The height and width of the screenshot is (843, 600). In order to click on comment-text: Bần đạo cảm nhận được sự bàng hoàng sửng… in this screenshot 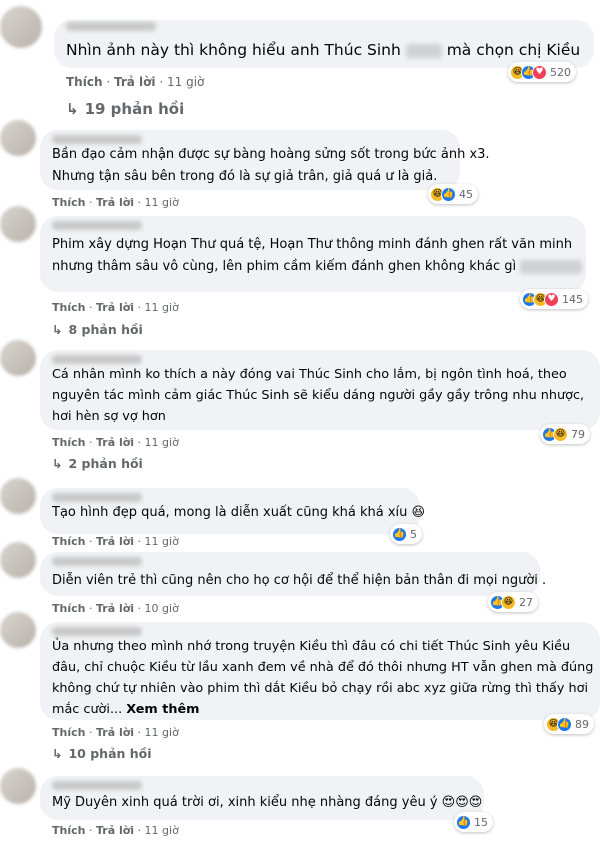, I will do `click(271, 165)`.